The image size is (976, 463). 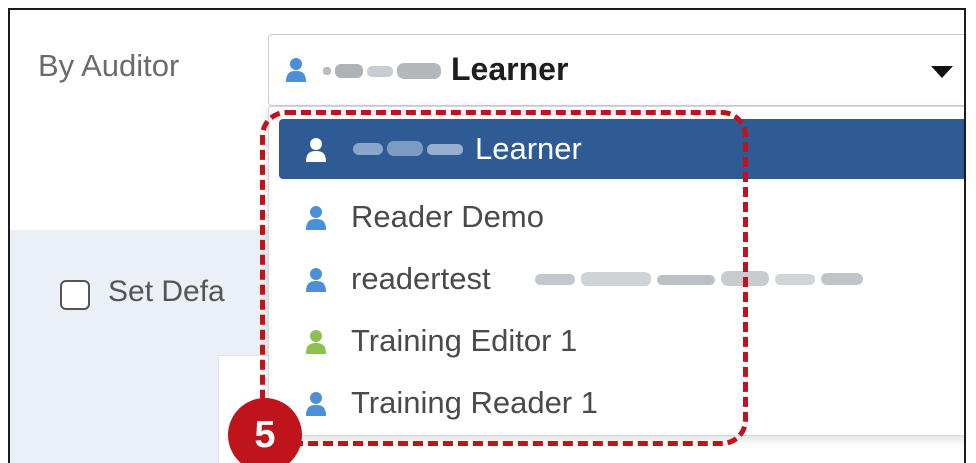 I want to click on selected-auditor: Learner, so click(x=510, y=69).